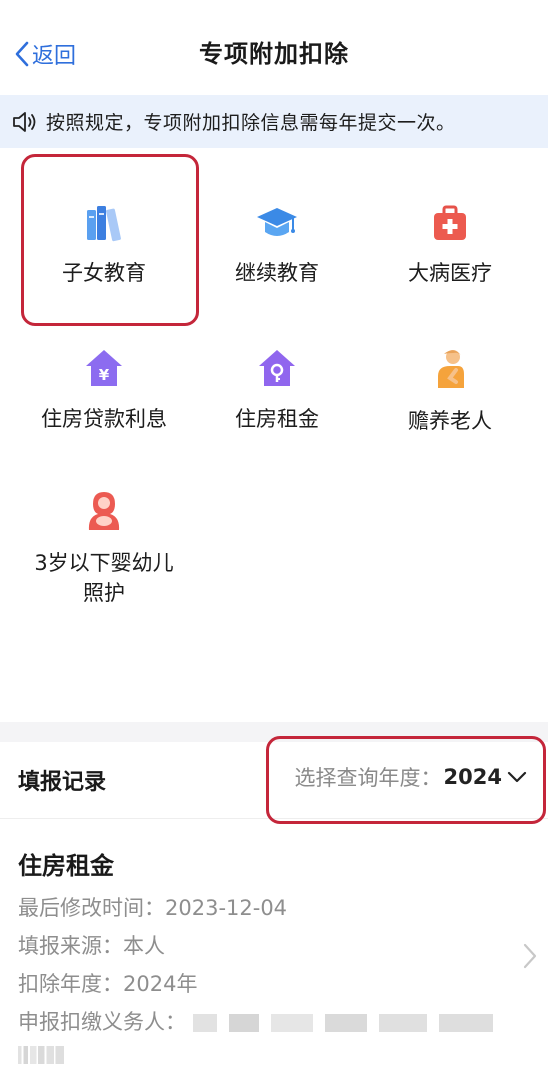 The image size is (548, 1090). What do you see at coordinates (153, 908) in the screenshot?
I see `record-modified-time: 最后修改时间：2023-12-04` at bounding box center [153, 908].